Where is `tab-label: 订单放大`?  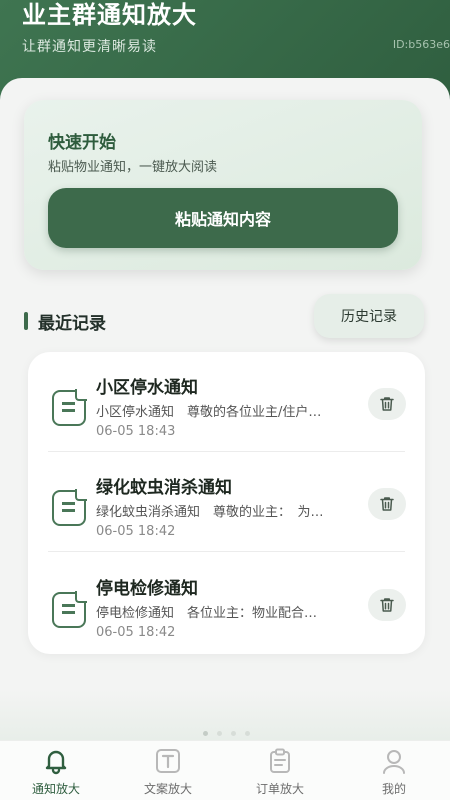 tab-label: 订单放大 is located at coordinates (279, 789).